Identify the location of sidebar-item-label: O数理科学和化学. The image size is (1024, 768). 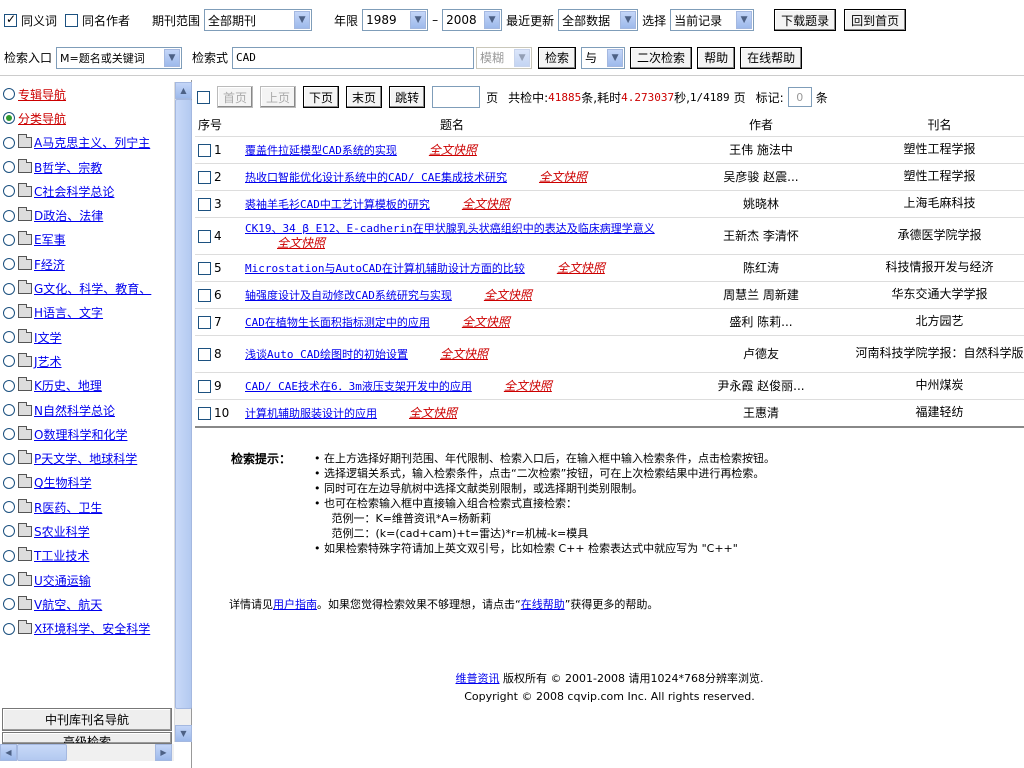
(80, 434).